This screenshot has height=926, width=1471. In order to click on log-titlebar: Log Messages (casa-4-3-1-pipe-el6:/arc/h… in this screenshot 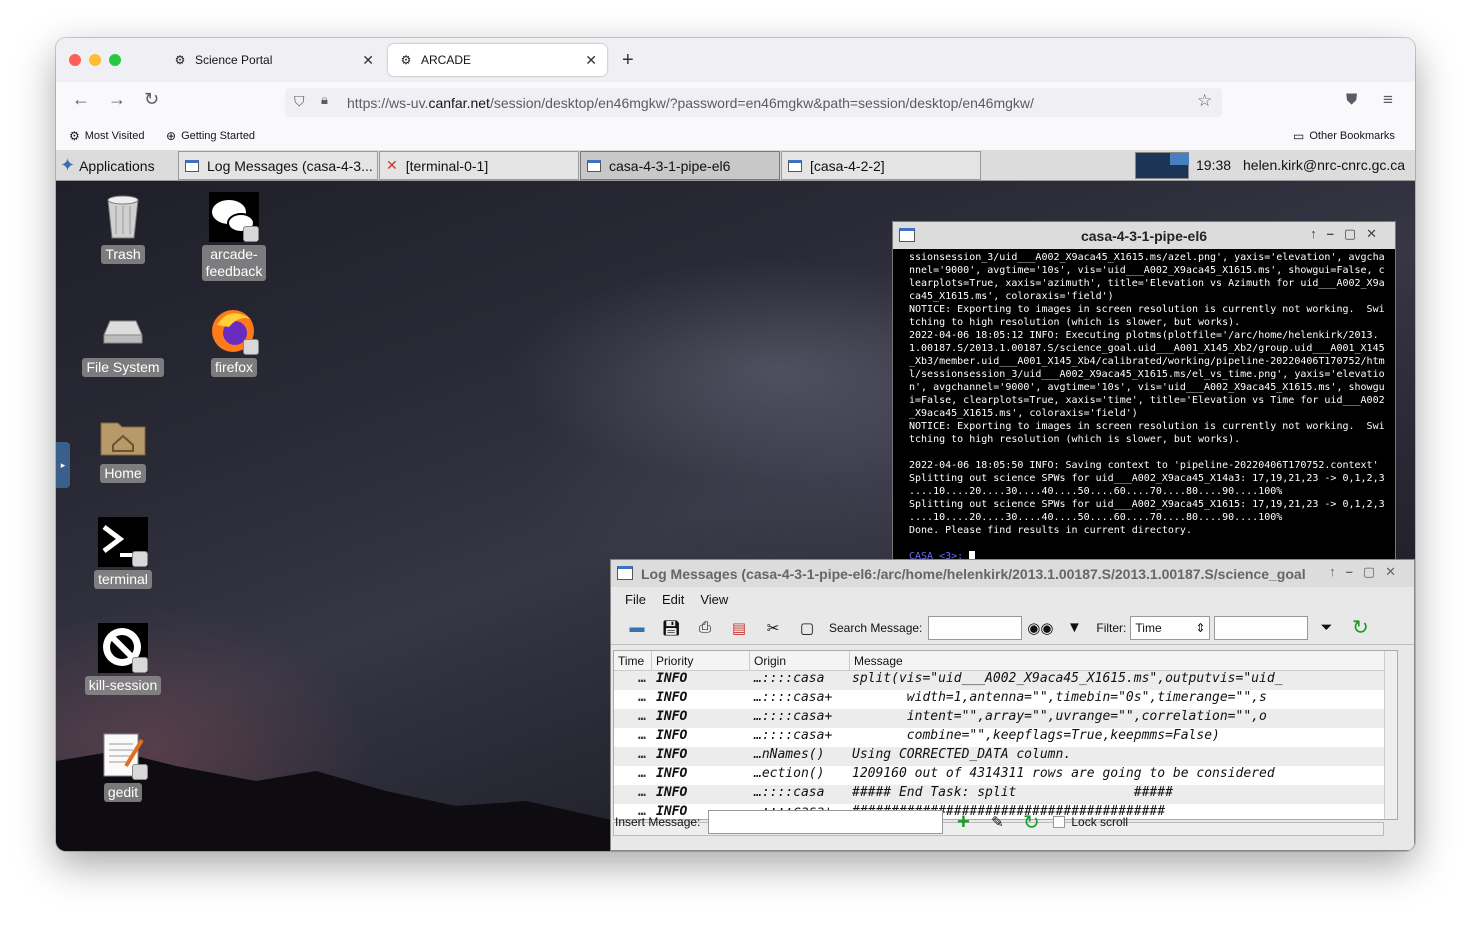, I will do `click(1012, 573)`.